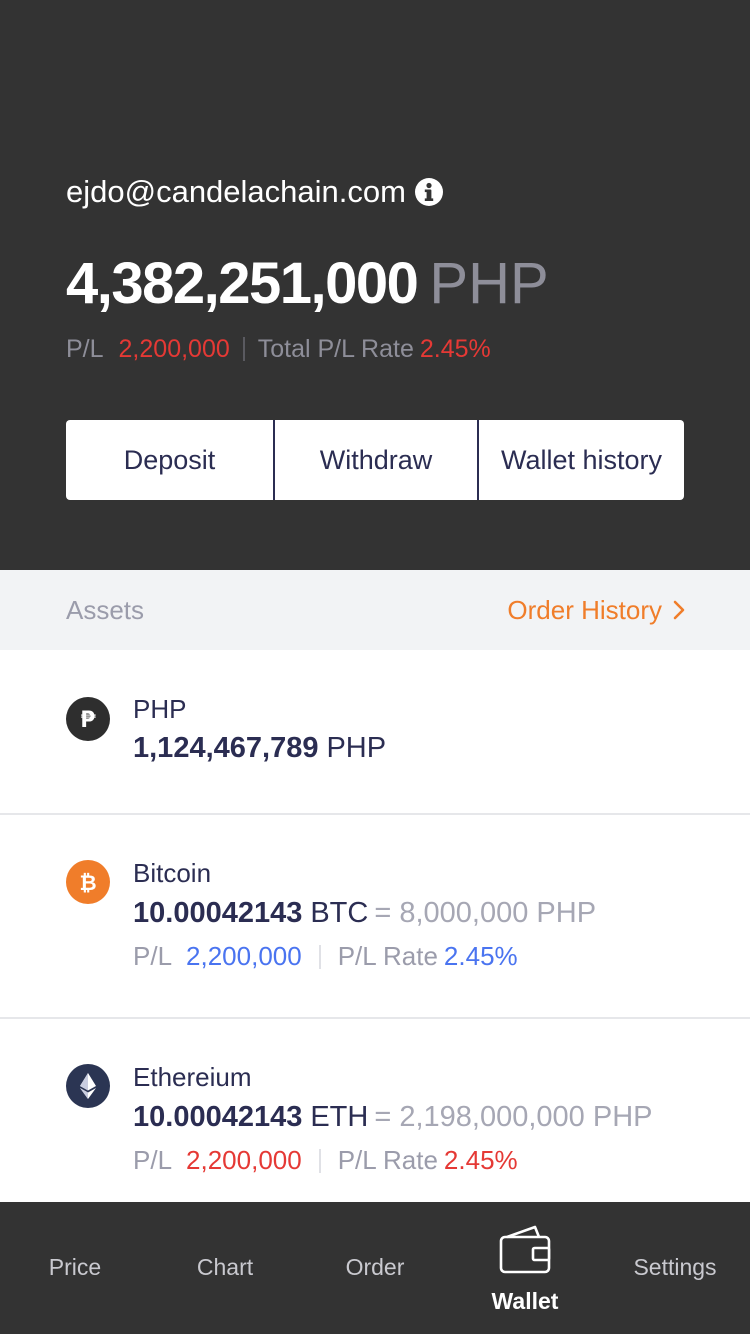 Image resolution: width=750 pixels, height=1334 pixels. What do you see at coordinates (339, 913) in the screenshot?
I see `asset-unit: BTC` at bounding box center [339, 913].